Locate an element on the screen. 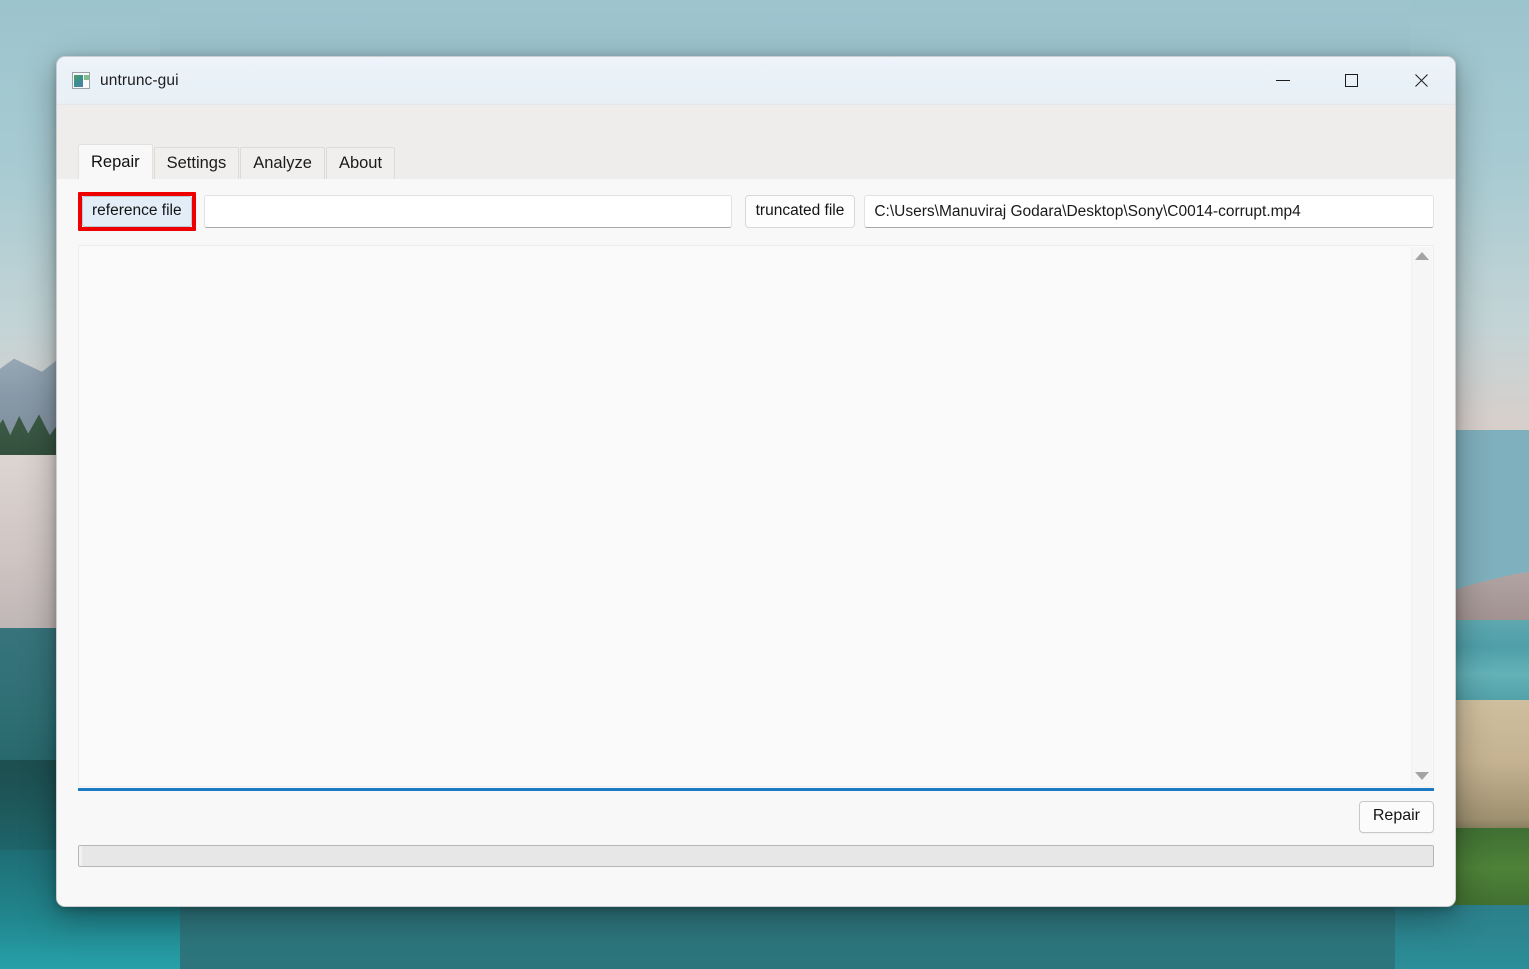 The height and width of the screenshot is (969, 1529). scroll-down-arrow-icon is located at coordinates (1422, 776).